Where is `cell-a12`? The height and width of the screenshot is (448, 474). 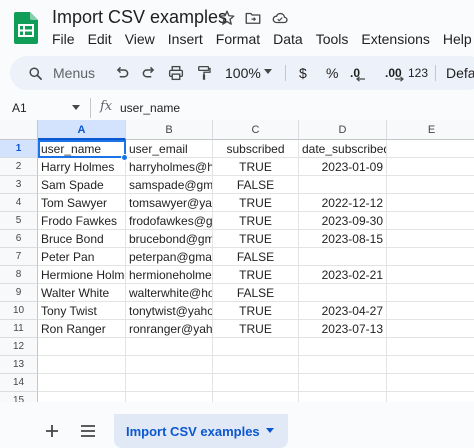
cell-a12 is located at coordinates (82, 347).